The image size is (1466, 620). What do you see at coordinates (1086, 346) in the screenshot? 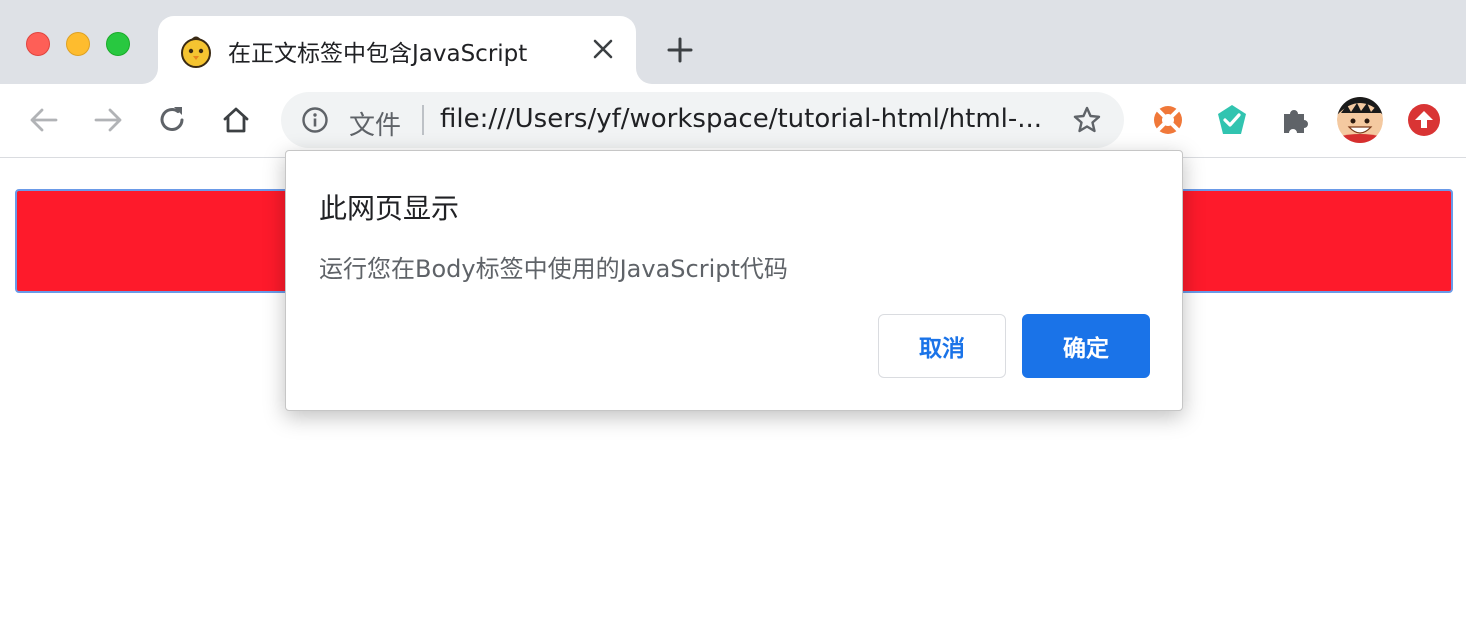
I see `ok-button: 确定` at bounding box center [1086, 346].